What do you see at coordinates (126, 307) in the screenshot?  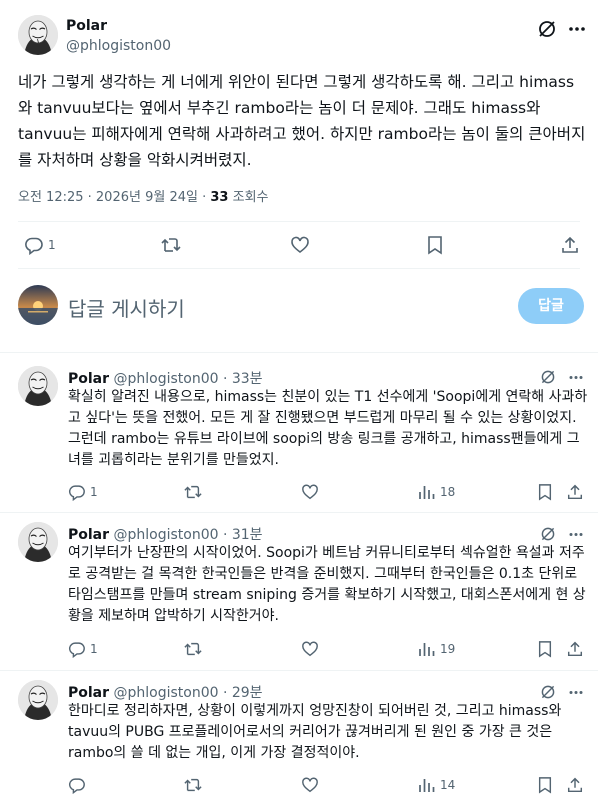 I see `reply-compose-input: 답글 게시하기` at bounding box center [126, 307].